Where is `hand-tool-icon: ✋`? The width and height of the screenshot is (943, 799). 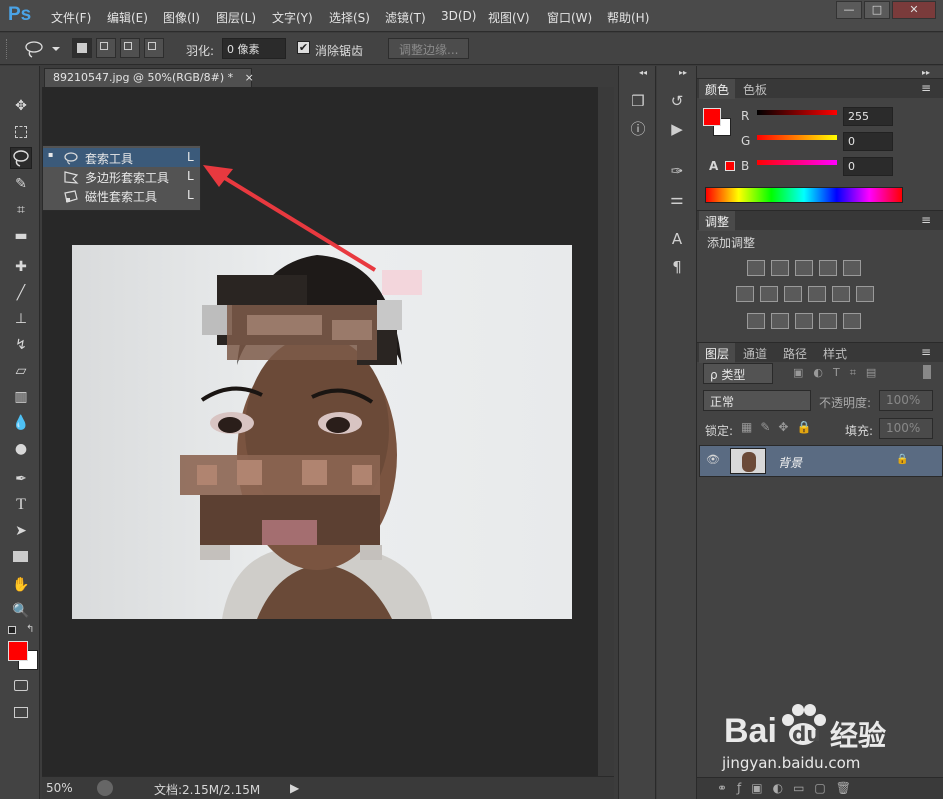
hand-tool-icon: ✋ is located at coordinates (21, 585).